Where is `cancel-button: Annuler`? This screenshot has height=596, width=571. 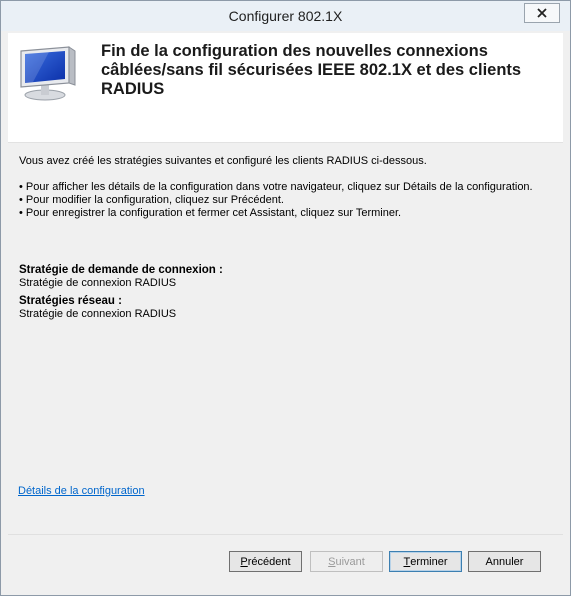
cancel-button: Annuler is located at coordinates (504, 561).